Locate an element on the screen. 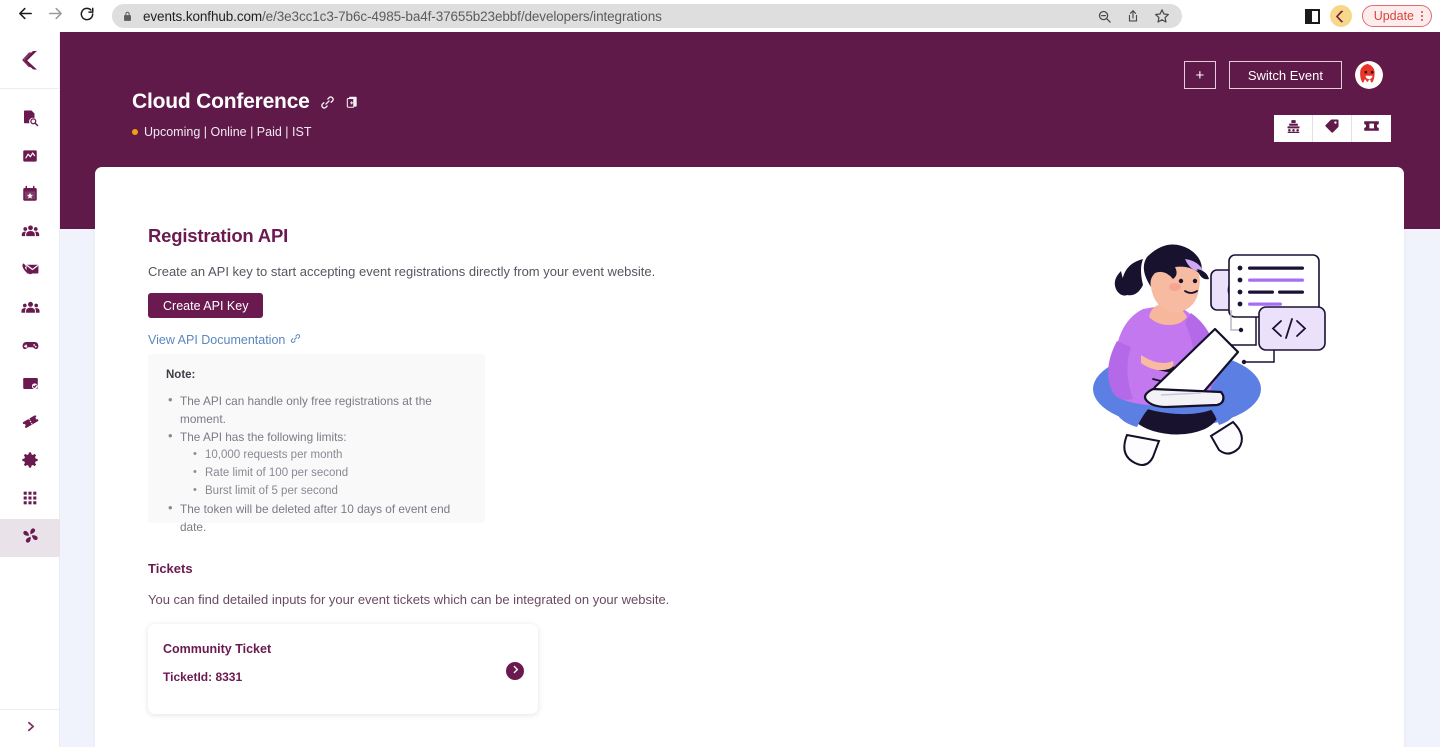  developer-coding-illustration is located at coordinates (1213, 357).